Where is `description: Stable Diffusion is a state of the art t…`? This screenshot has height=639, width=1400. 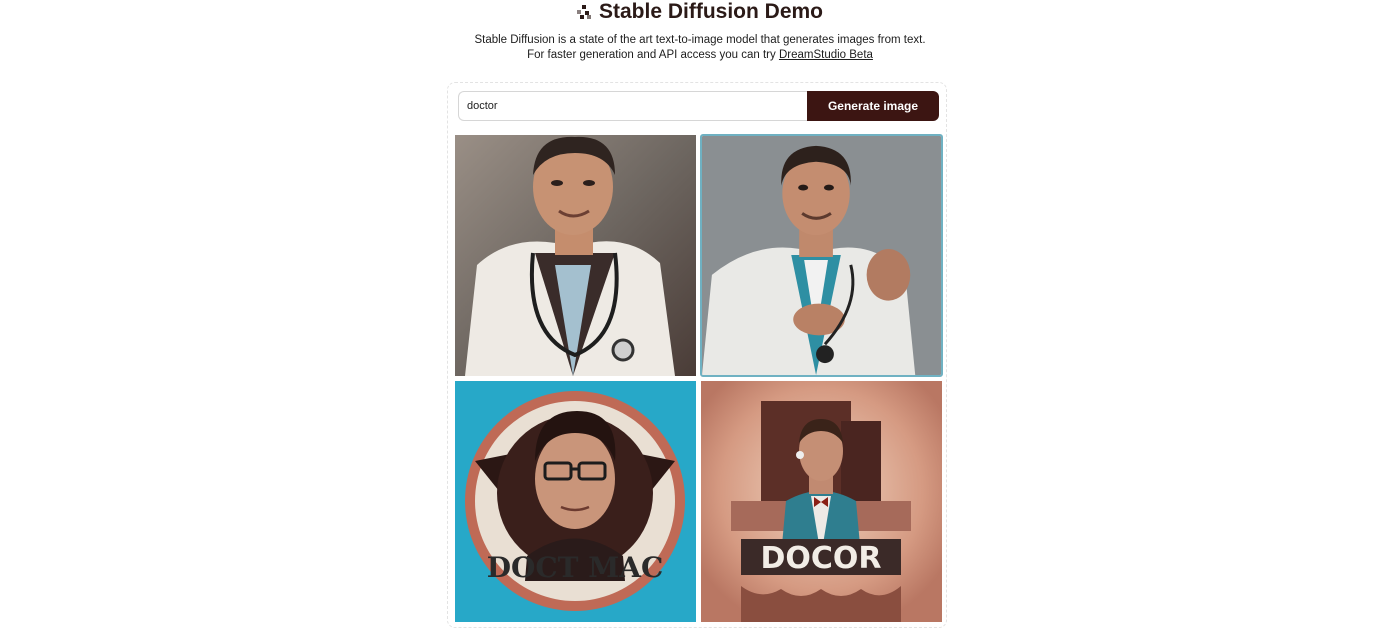 description: Stable Diffusion is a state of the art t… is located at coordinates (700, 48).